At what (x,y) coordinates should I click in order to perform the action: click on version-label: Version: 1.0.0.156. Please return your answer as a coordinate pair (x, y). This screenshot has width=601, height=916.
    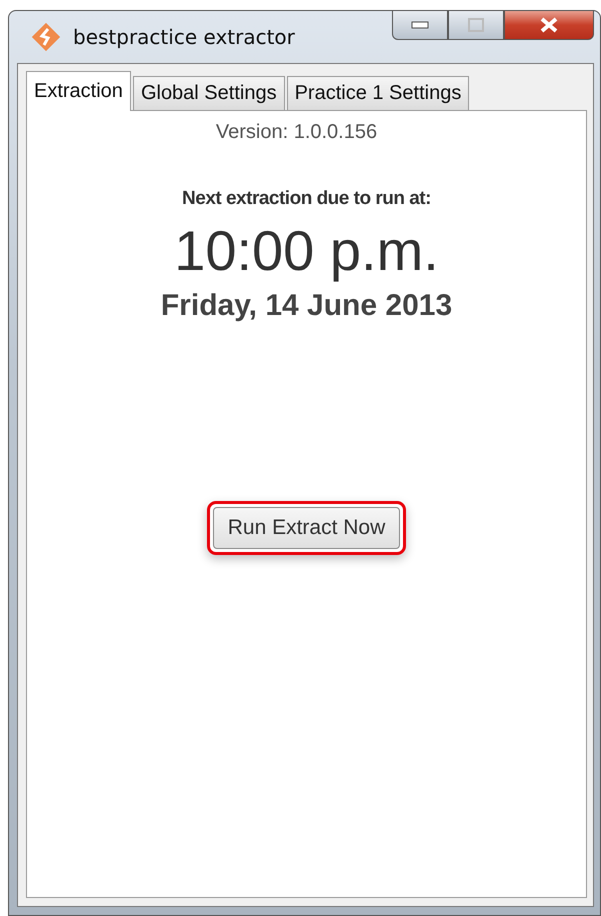
    Looking at the image, I should click on (297, 132).